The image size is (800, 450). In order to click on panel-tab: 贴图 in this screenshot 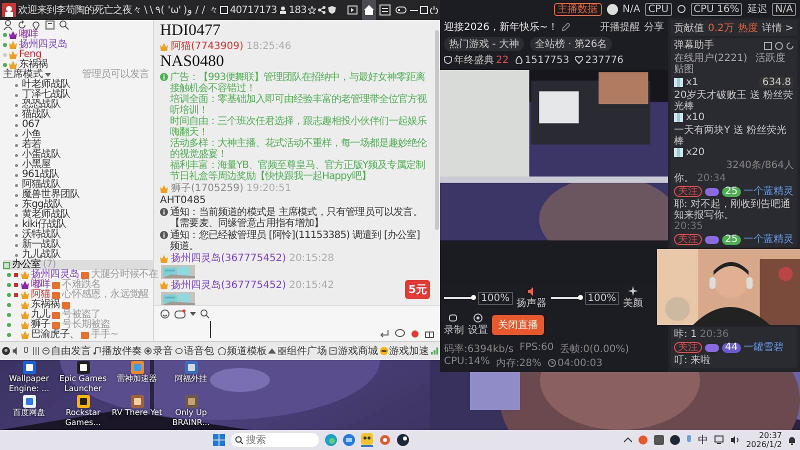, I will do `click(684, 69)`.